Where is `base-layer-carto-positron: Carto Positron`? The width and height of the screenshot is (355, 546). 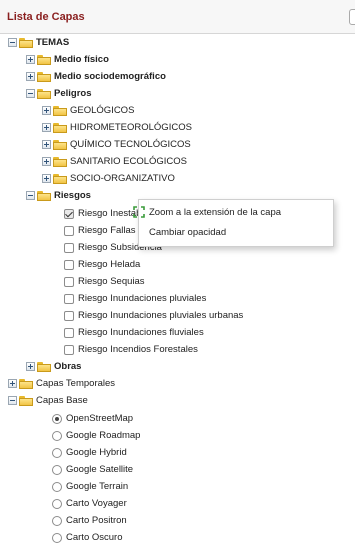
base-layer-carto-positron: Carto Positron is located at coordinates (89, 520).